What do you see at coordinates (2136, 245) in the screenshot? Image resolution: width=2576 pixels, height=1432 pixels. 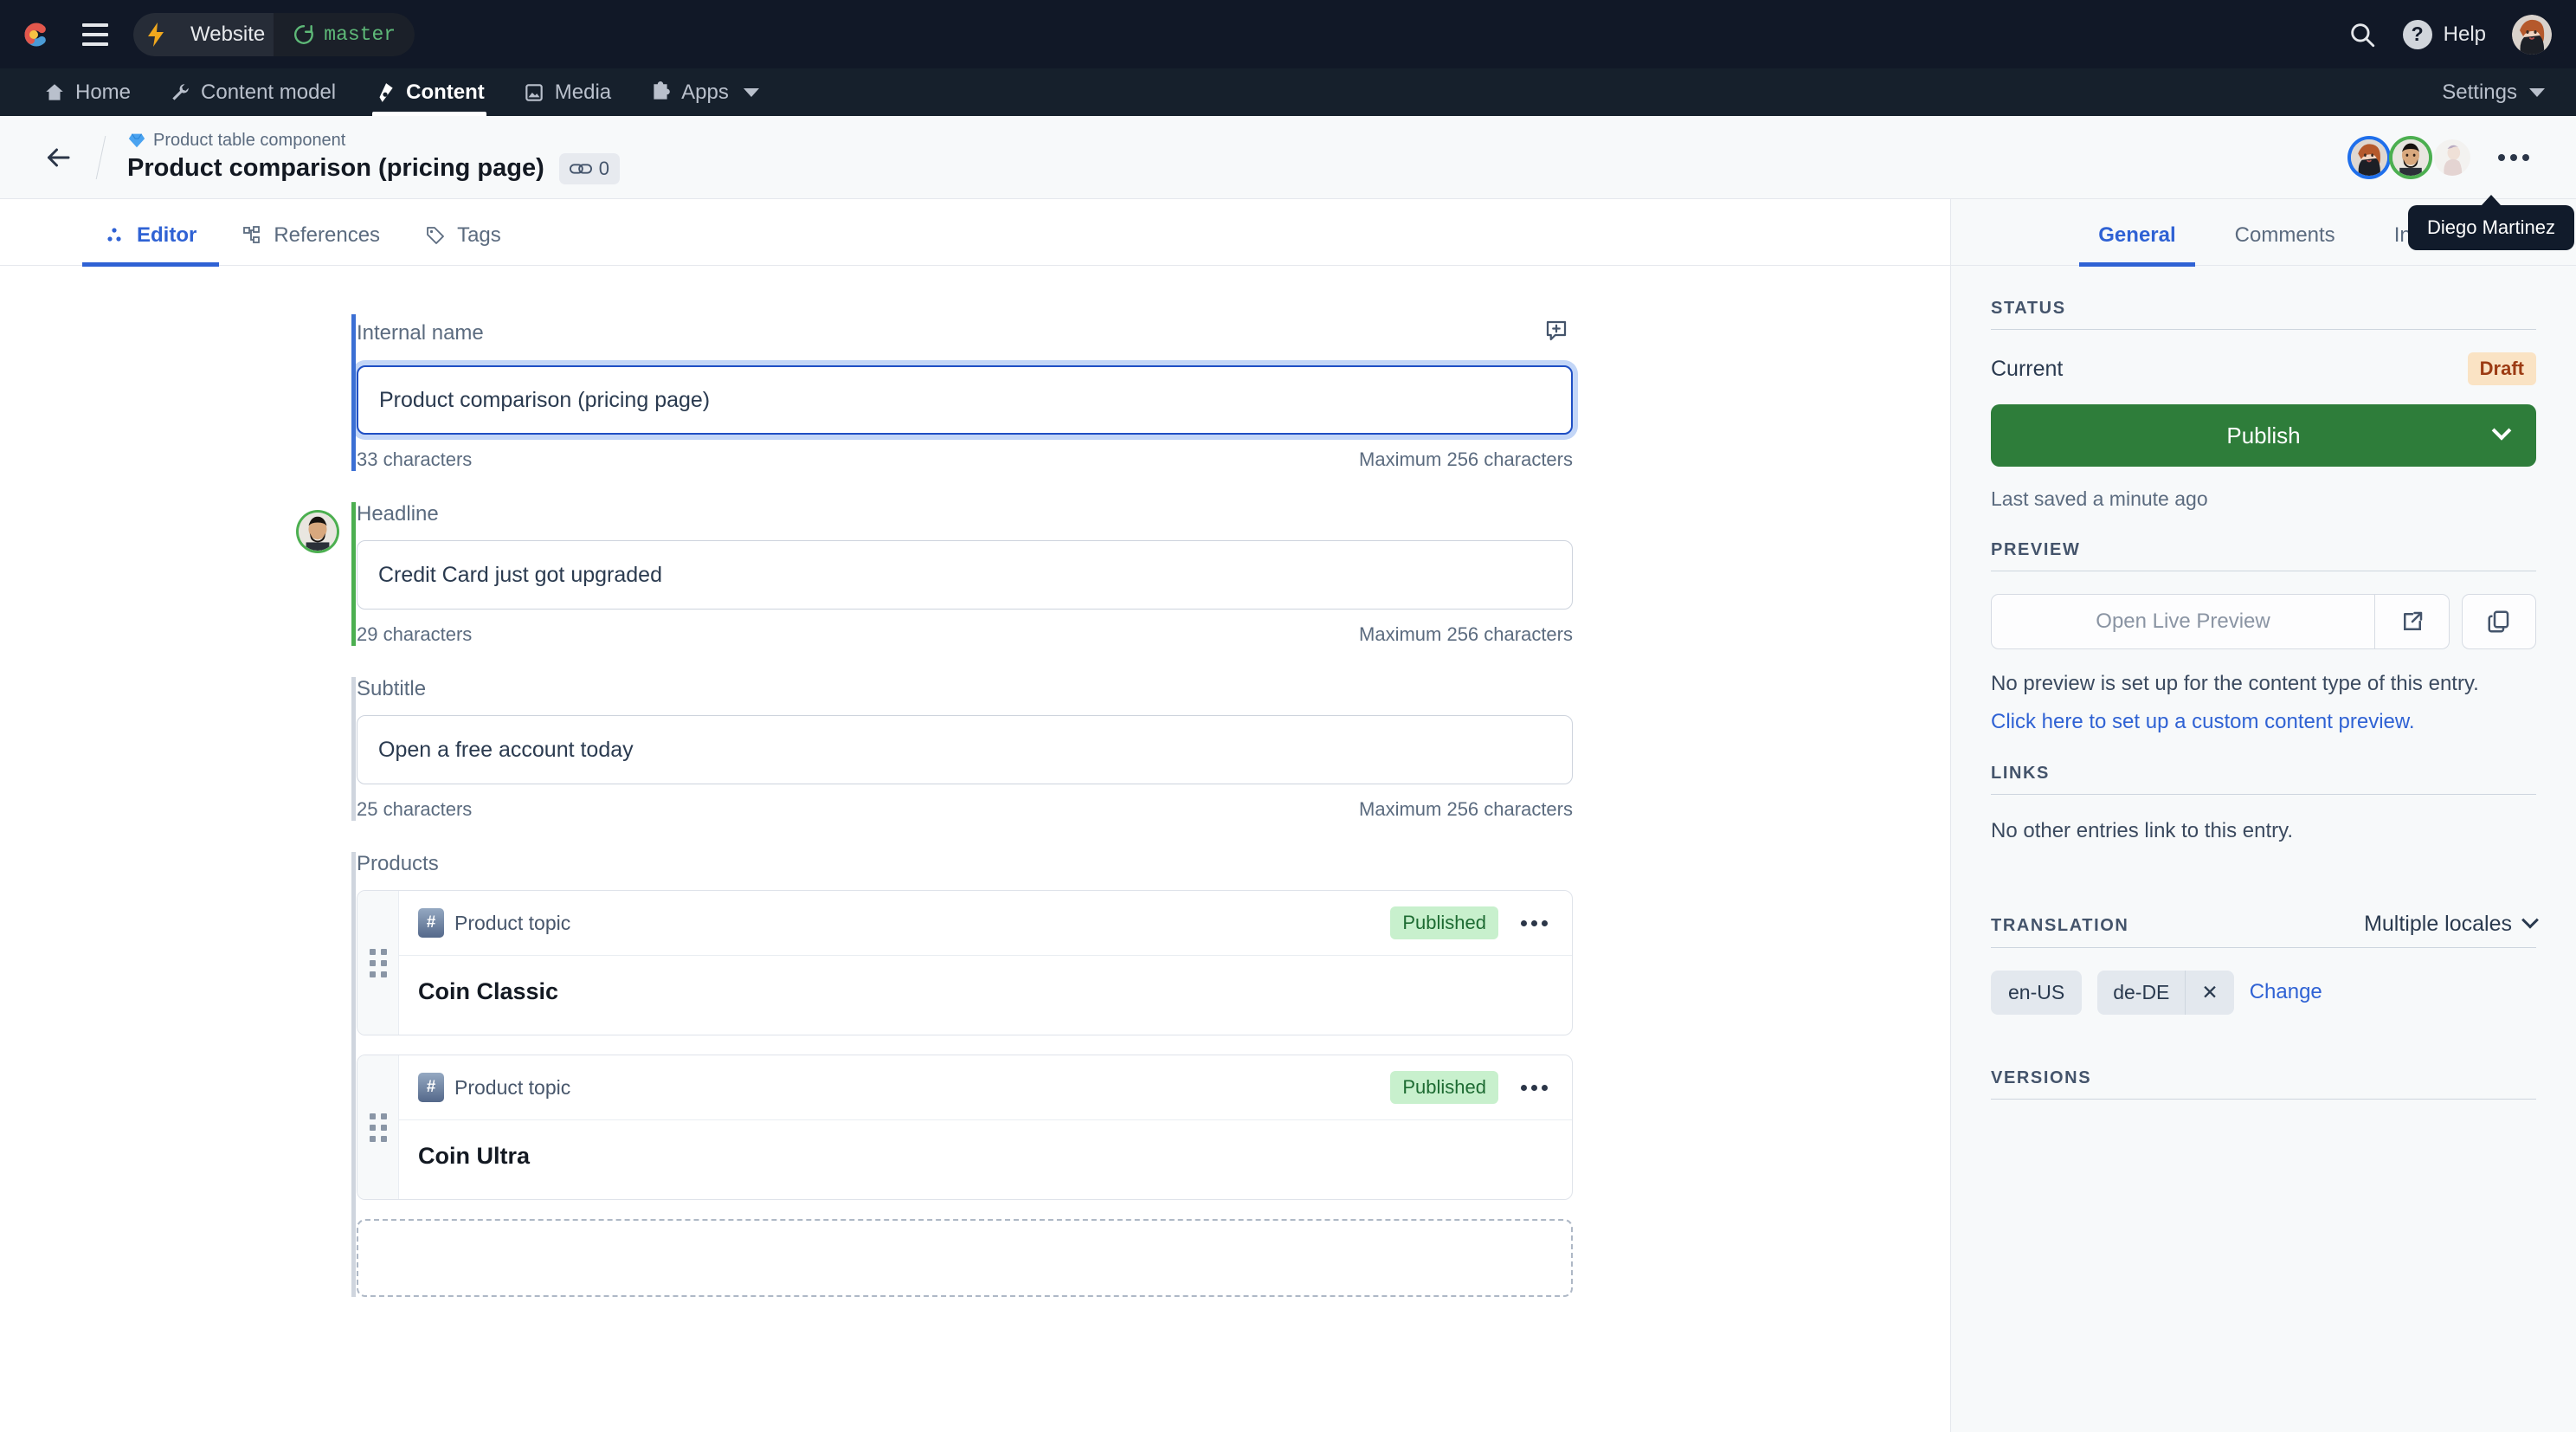 I see `sidebar-tab-general: General` at bounding box center [2136, 245].